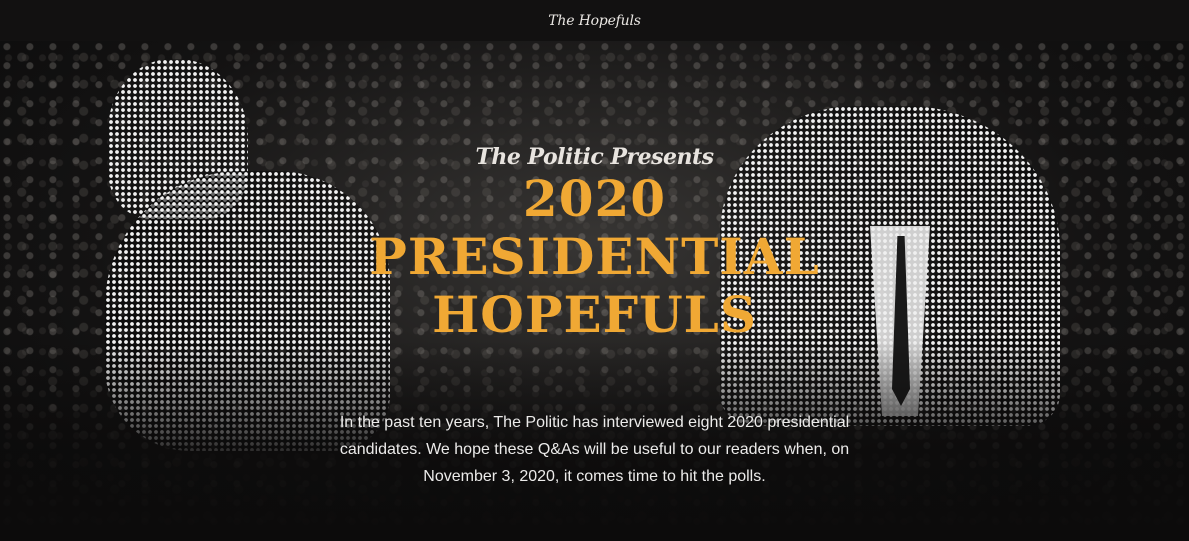 Image resolution: width=1189 pixels, height=541 pixels. I want to click on site-title-link: The Hopefuls, so click(594, 21).